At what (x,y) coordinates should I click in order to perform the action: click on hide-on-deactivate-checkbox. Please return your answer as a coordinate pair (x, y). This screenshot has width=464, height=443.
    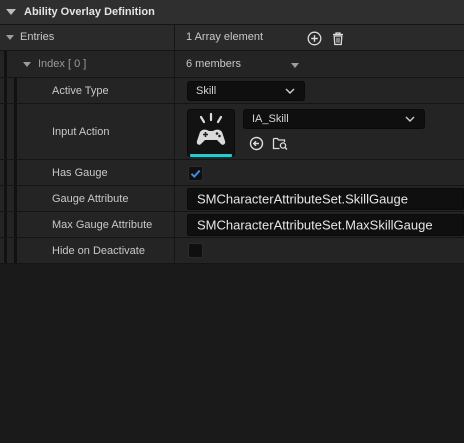
    Looking at the image, I should click on (195, 250).